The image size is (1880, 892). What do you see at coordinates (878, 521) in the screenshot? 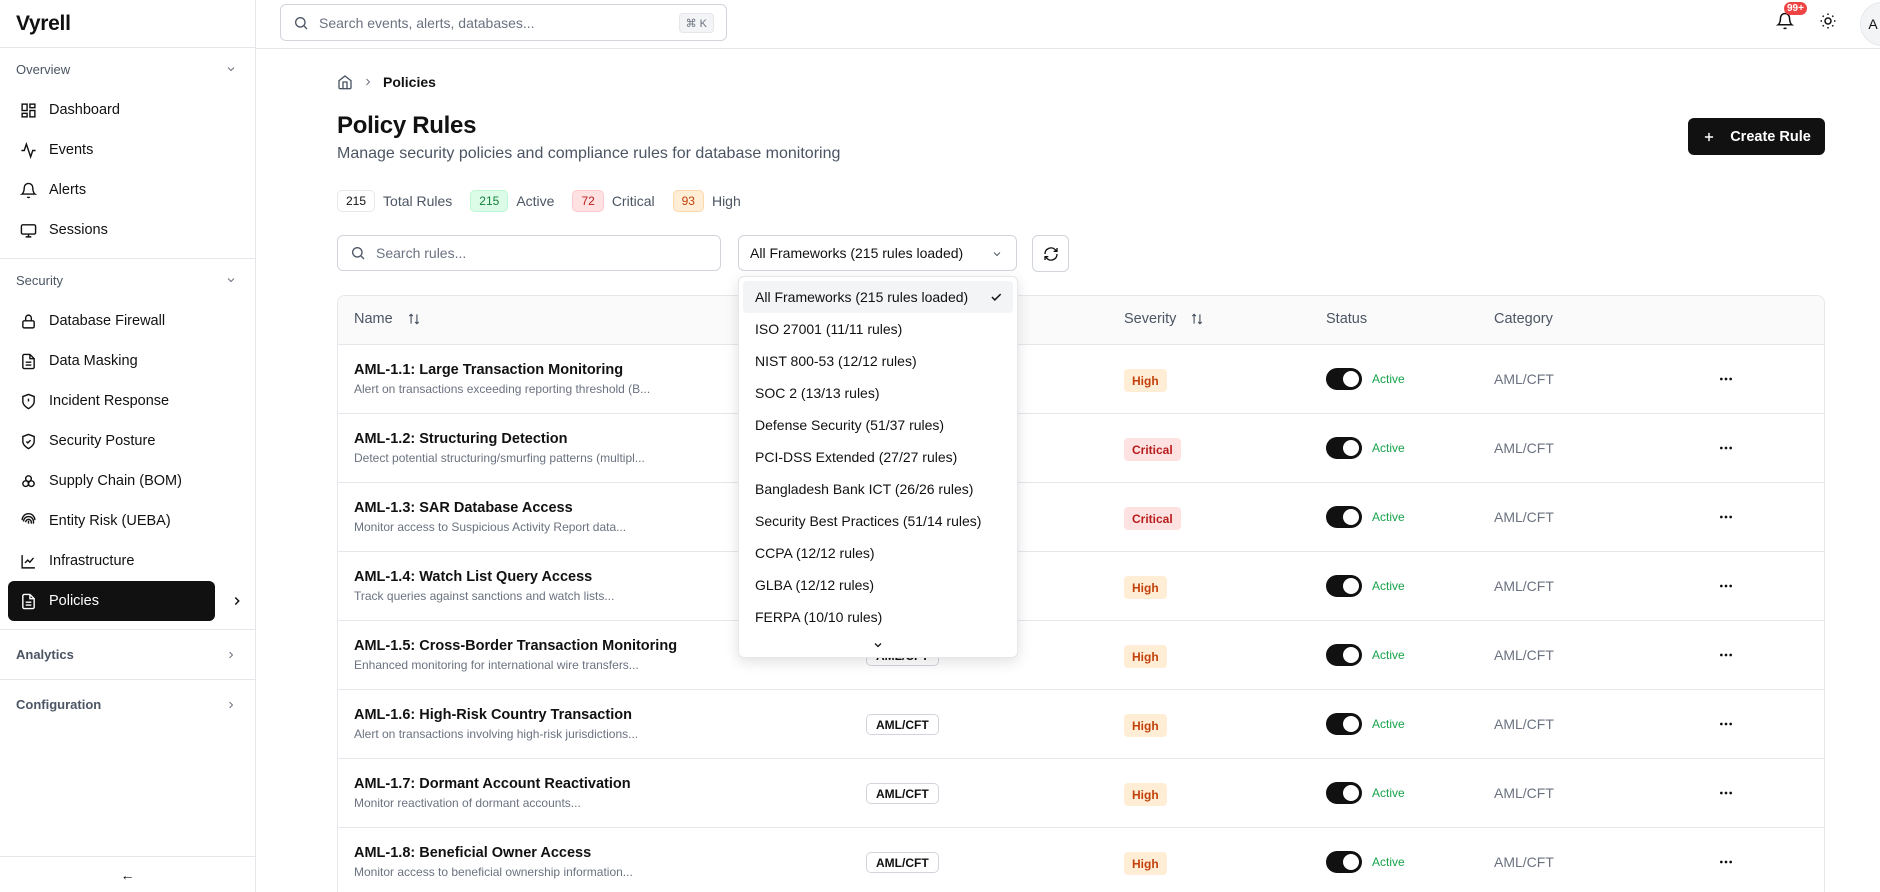
I see `framework-option: Security Best Practices (51/14 rules)` at bounding box center [878, 521].